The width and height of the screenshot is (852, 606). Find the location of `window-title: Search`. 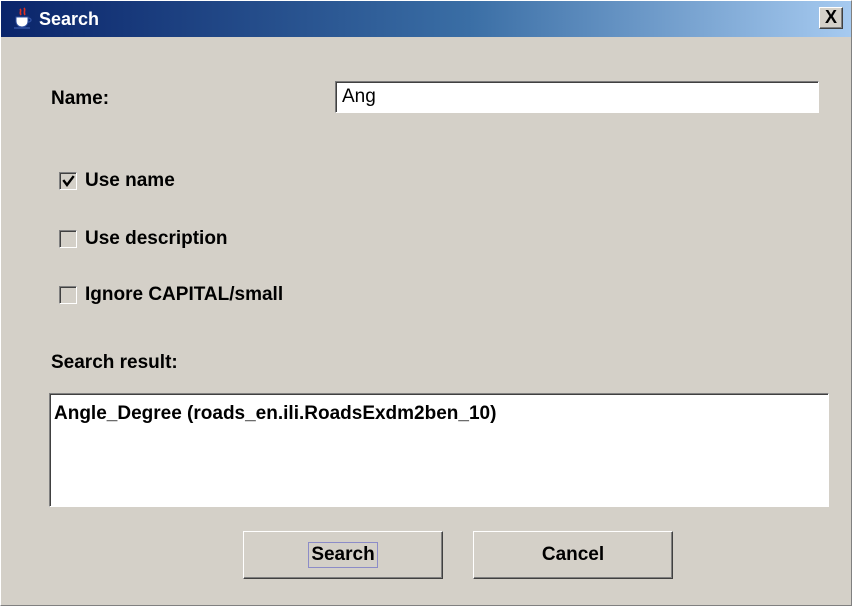

window-title: Search is located at coordinates (69, 19).